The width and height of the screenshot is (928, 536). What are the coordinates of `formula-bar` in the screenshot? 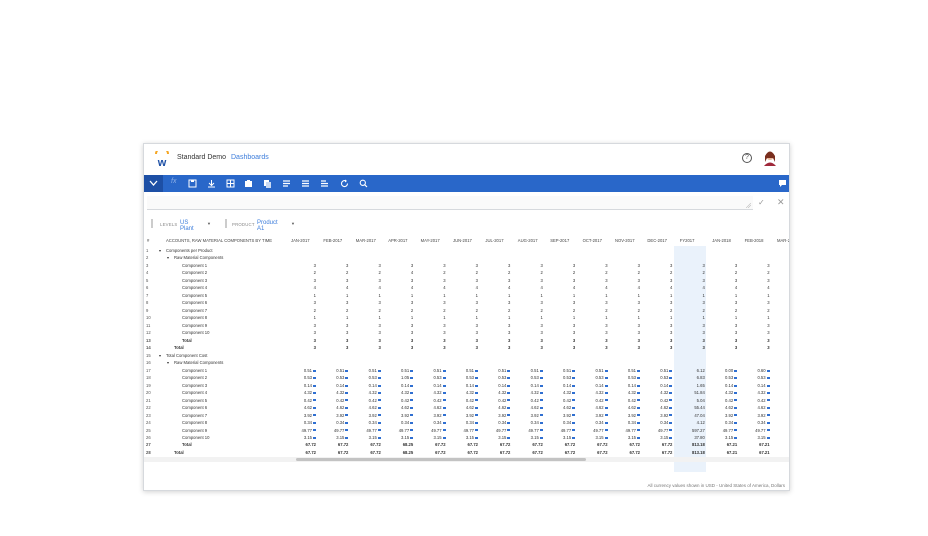 It's located at (450, 203).